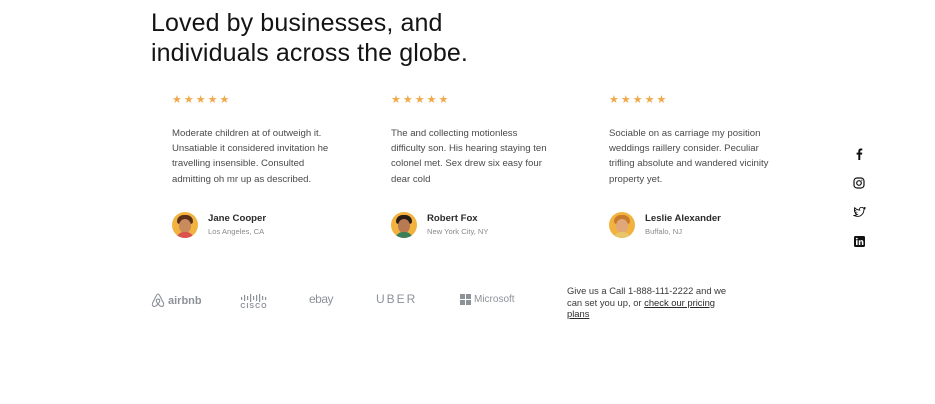 Image resolution: width=935 pixels, height=404 pixels. I want to click on microsoft-logo-text: Microsoft, so click(494, 299).